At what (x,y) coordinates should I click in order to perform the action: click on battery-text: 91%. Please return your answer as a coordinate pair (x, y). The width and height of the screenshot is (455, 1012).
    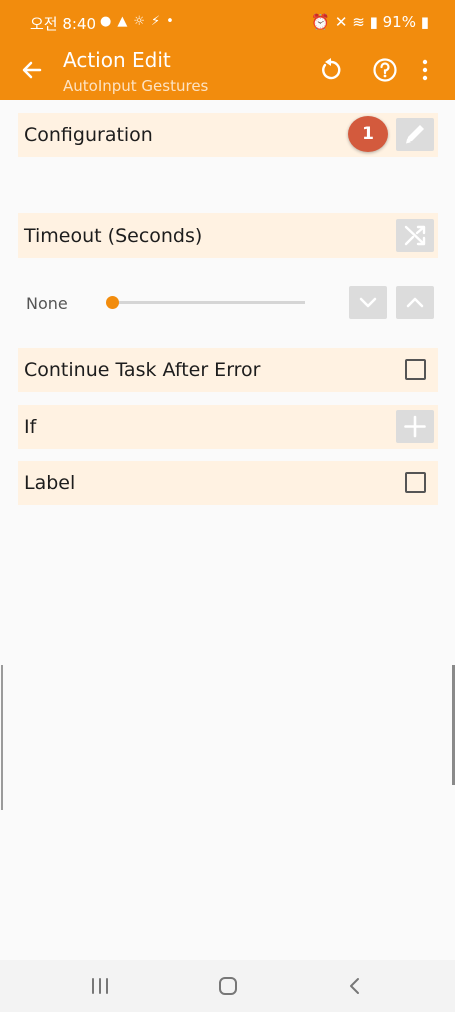
    Looking at the image, I should click on (399, 22).